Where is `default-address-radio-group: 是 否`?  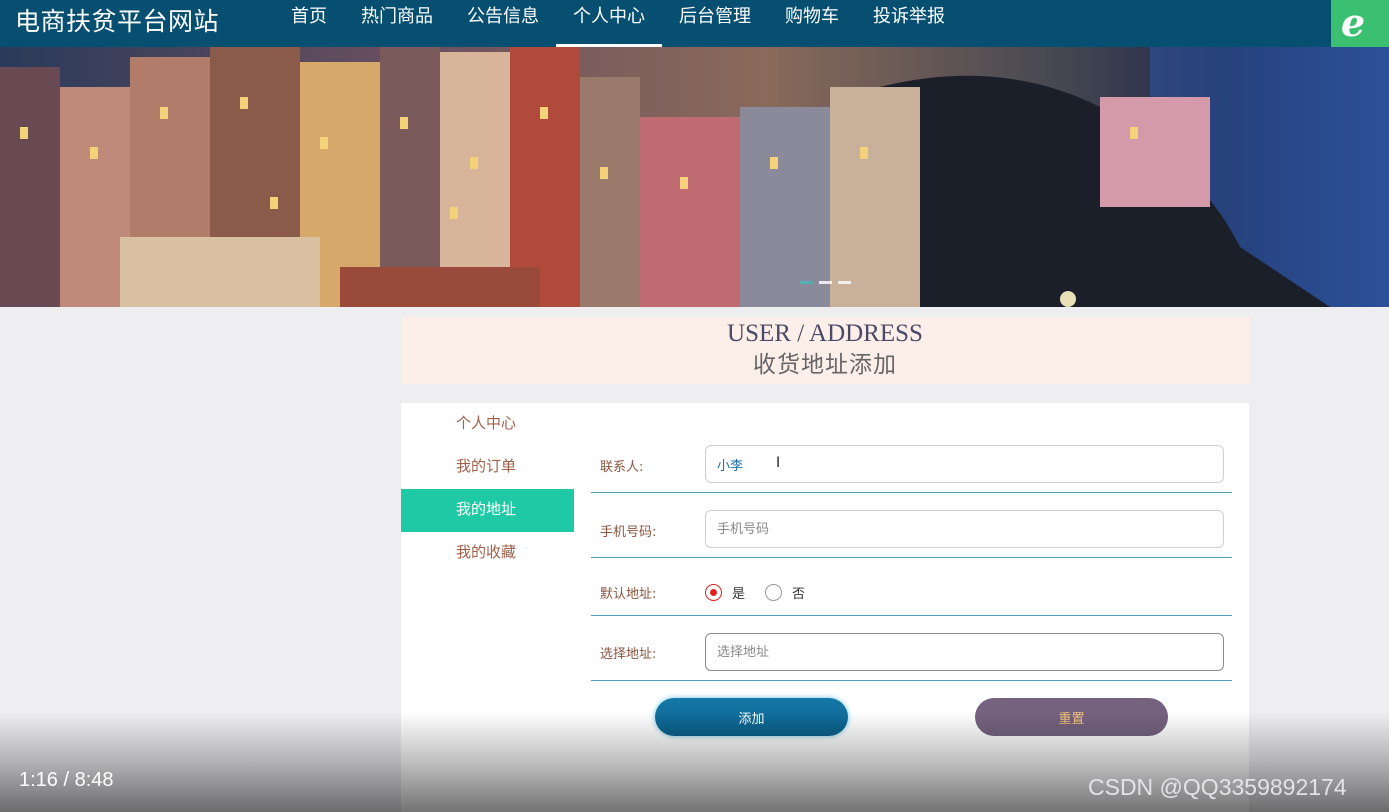
default-address-radio-group: 是 否 is located at coordinates (765, 592).